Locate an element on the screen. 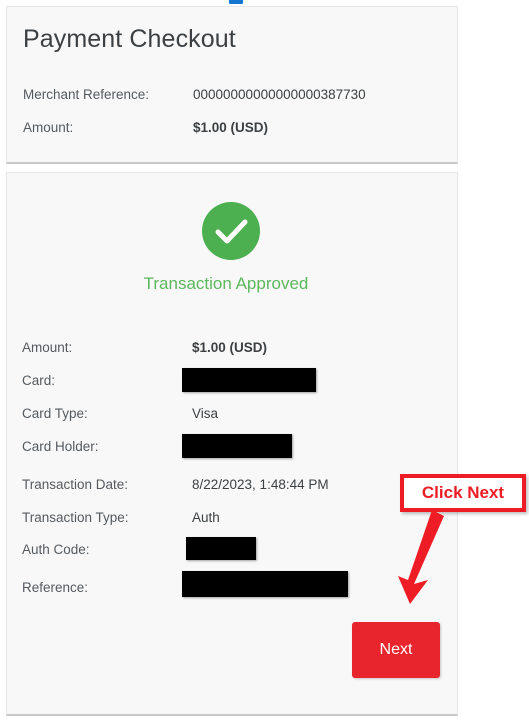 The image size is (529, 726). cut-off-blue-element is located at coordinates (236, 2).